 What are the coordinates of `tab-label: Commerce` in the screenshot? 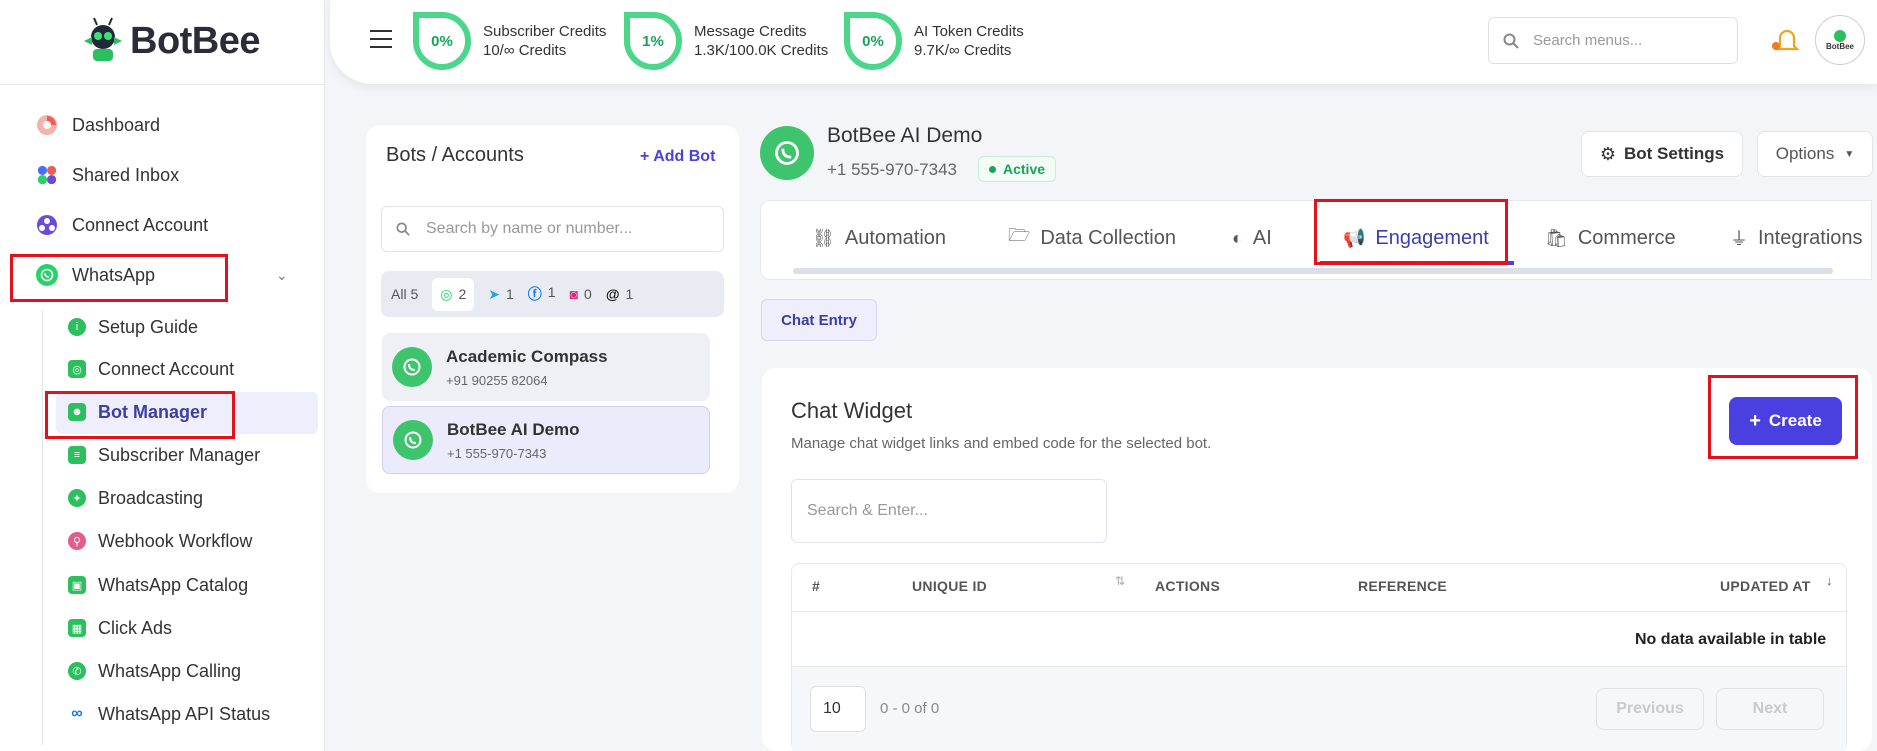 It's located at (1626, 237).